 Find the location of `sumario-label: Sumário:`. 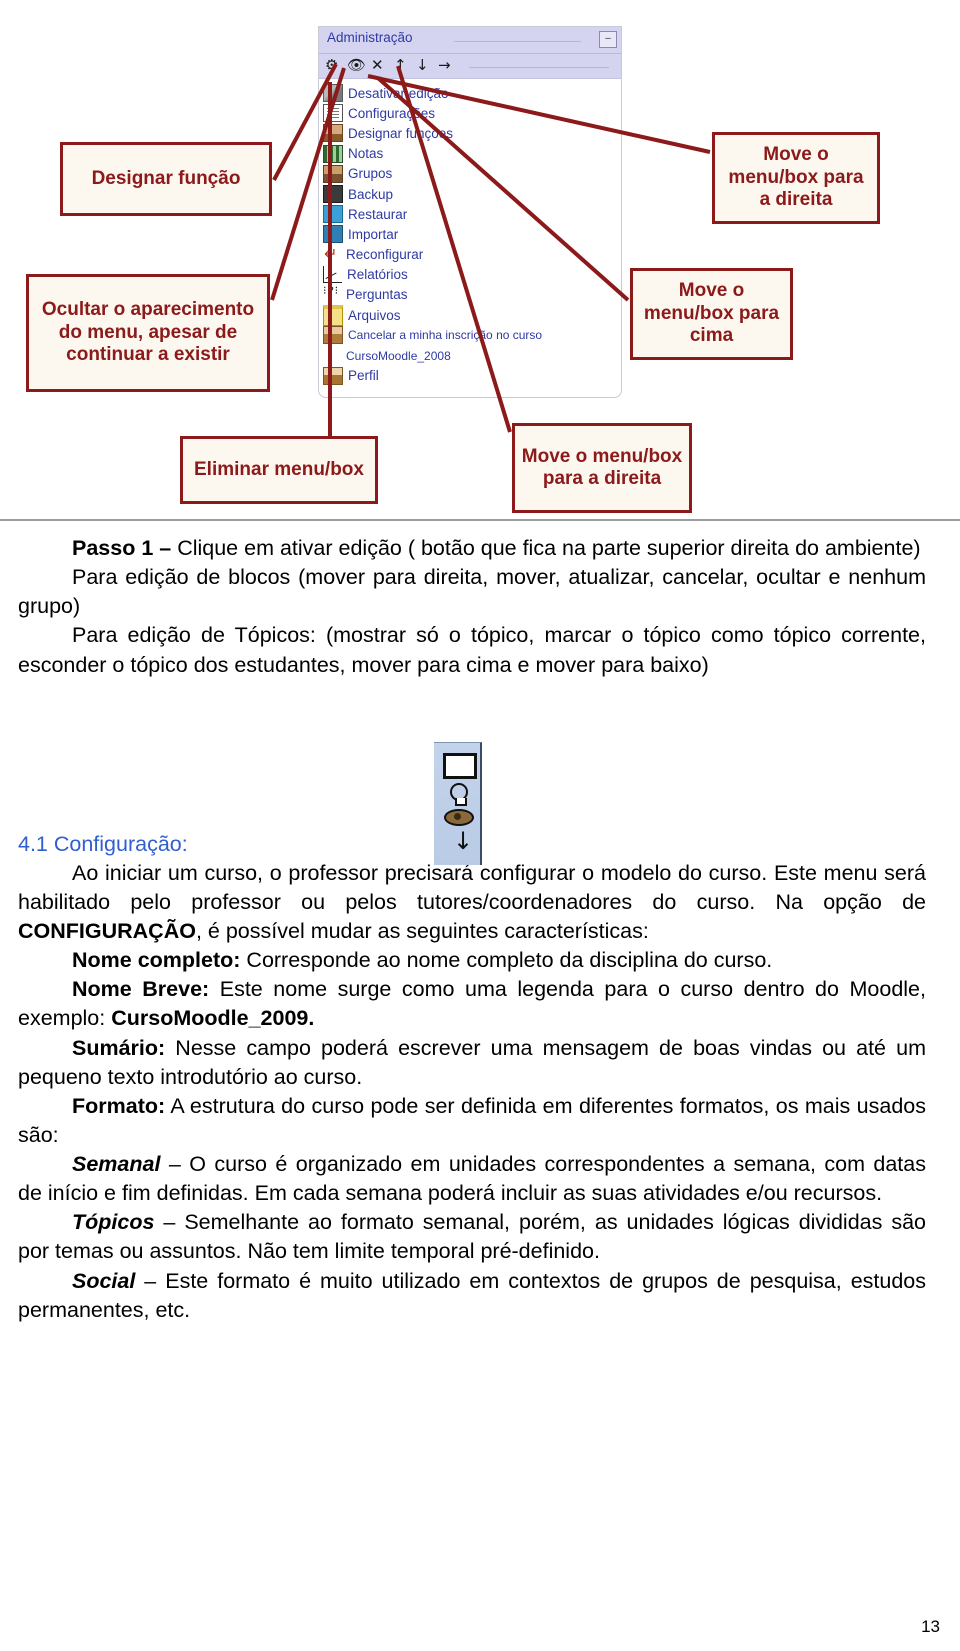

sumario-label: Sumário: is located at coordinates (119, 1047).